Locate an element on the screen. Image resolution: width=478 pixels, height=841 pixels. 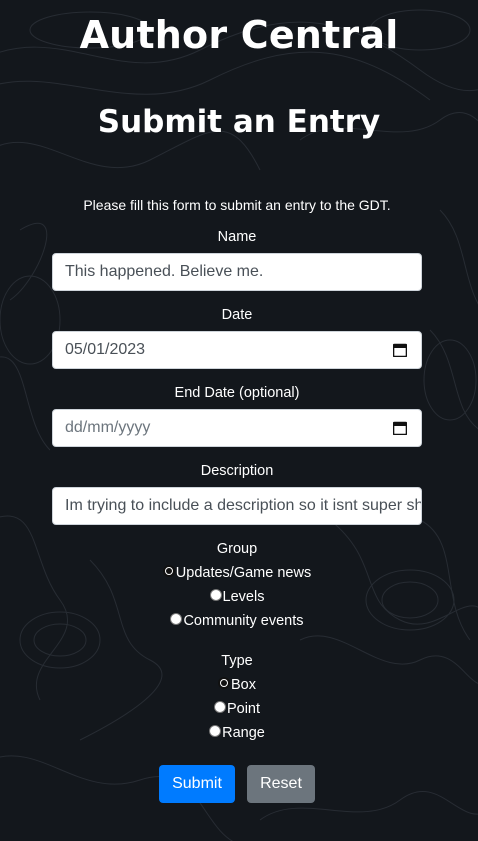
type-option-range: Range is located at coordinates (237, 733).